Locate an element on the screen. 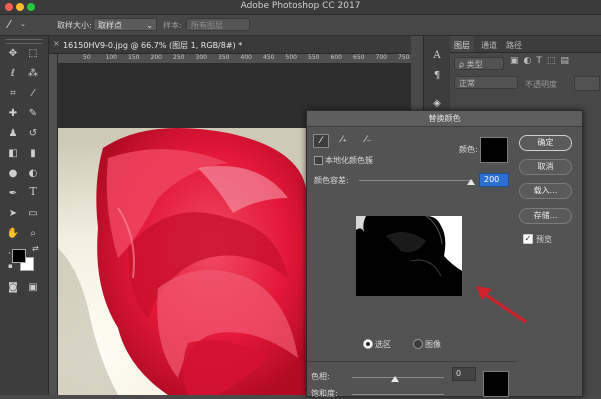  saturation-label: 饱和度: is located at coordinates (324, 393).